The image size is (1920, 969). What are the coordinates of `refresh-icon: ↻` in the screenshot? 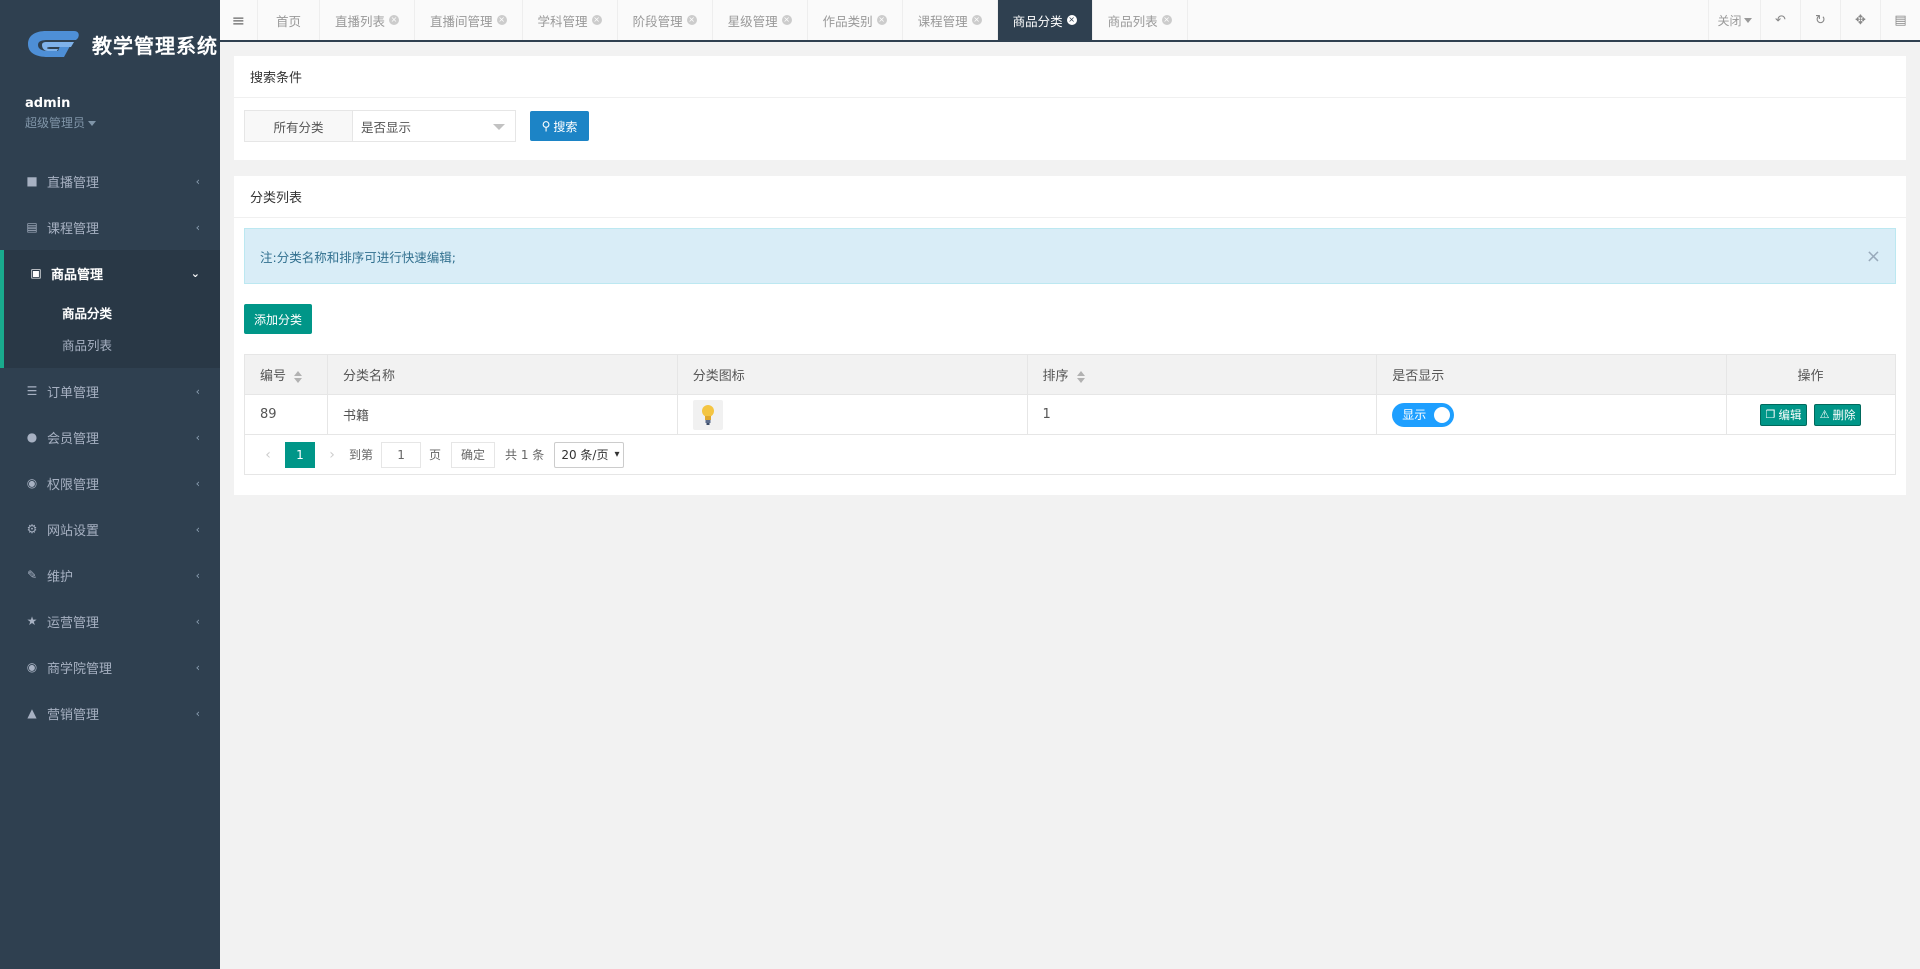 It's located at (1820, 20).